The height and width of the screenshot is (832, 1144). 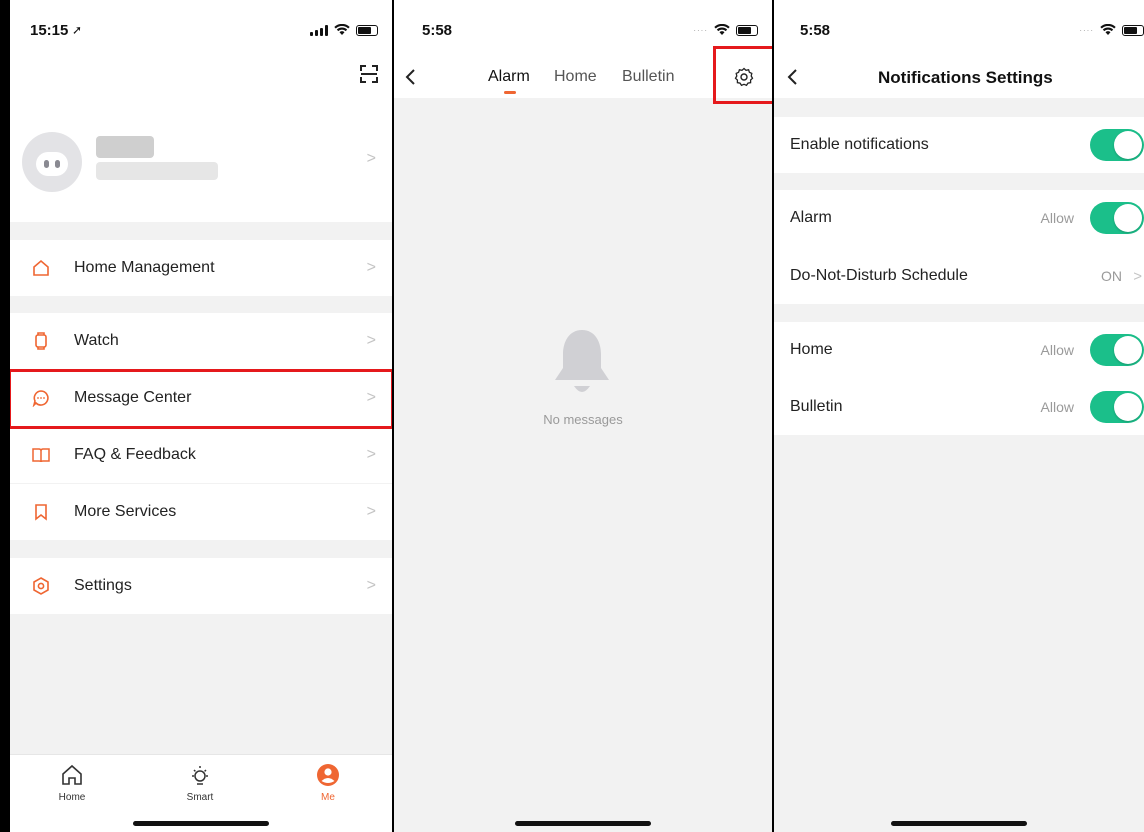 I want to click on tab-me: Me, so click(x=328, y=783).